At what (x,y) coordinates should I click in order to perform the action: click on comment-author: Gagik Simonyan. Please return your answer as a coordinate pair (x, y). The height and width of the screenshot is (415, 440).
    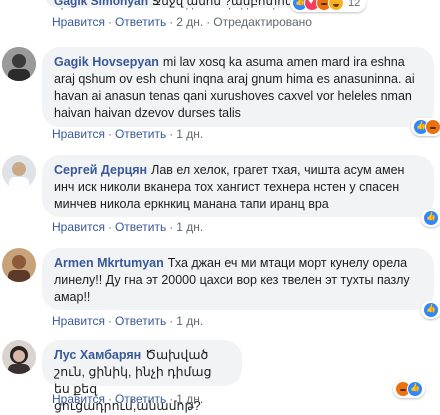
    Looking at the image, I should click on (101, 4).